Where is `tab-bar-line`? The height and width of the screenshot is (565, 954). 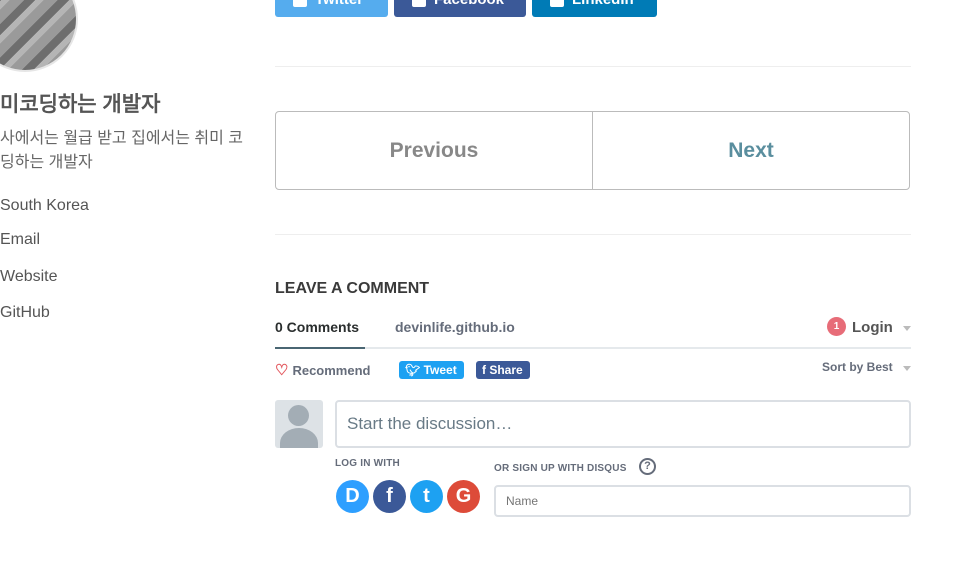 tab-bar-line is located at coordinates (593, 348).